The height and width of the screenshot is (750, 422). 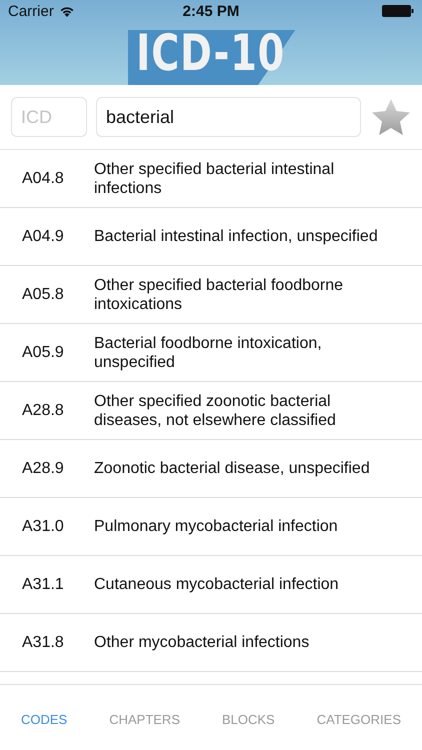 I want to click on search-field: bacterial, so click(x=228, y=117).